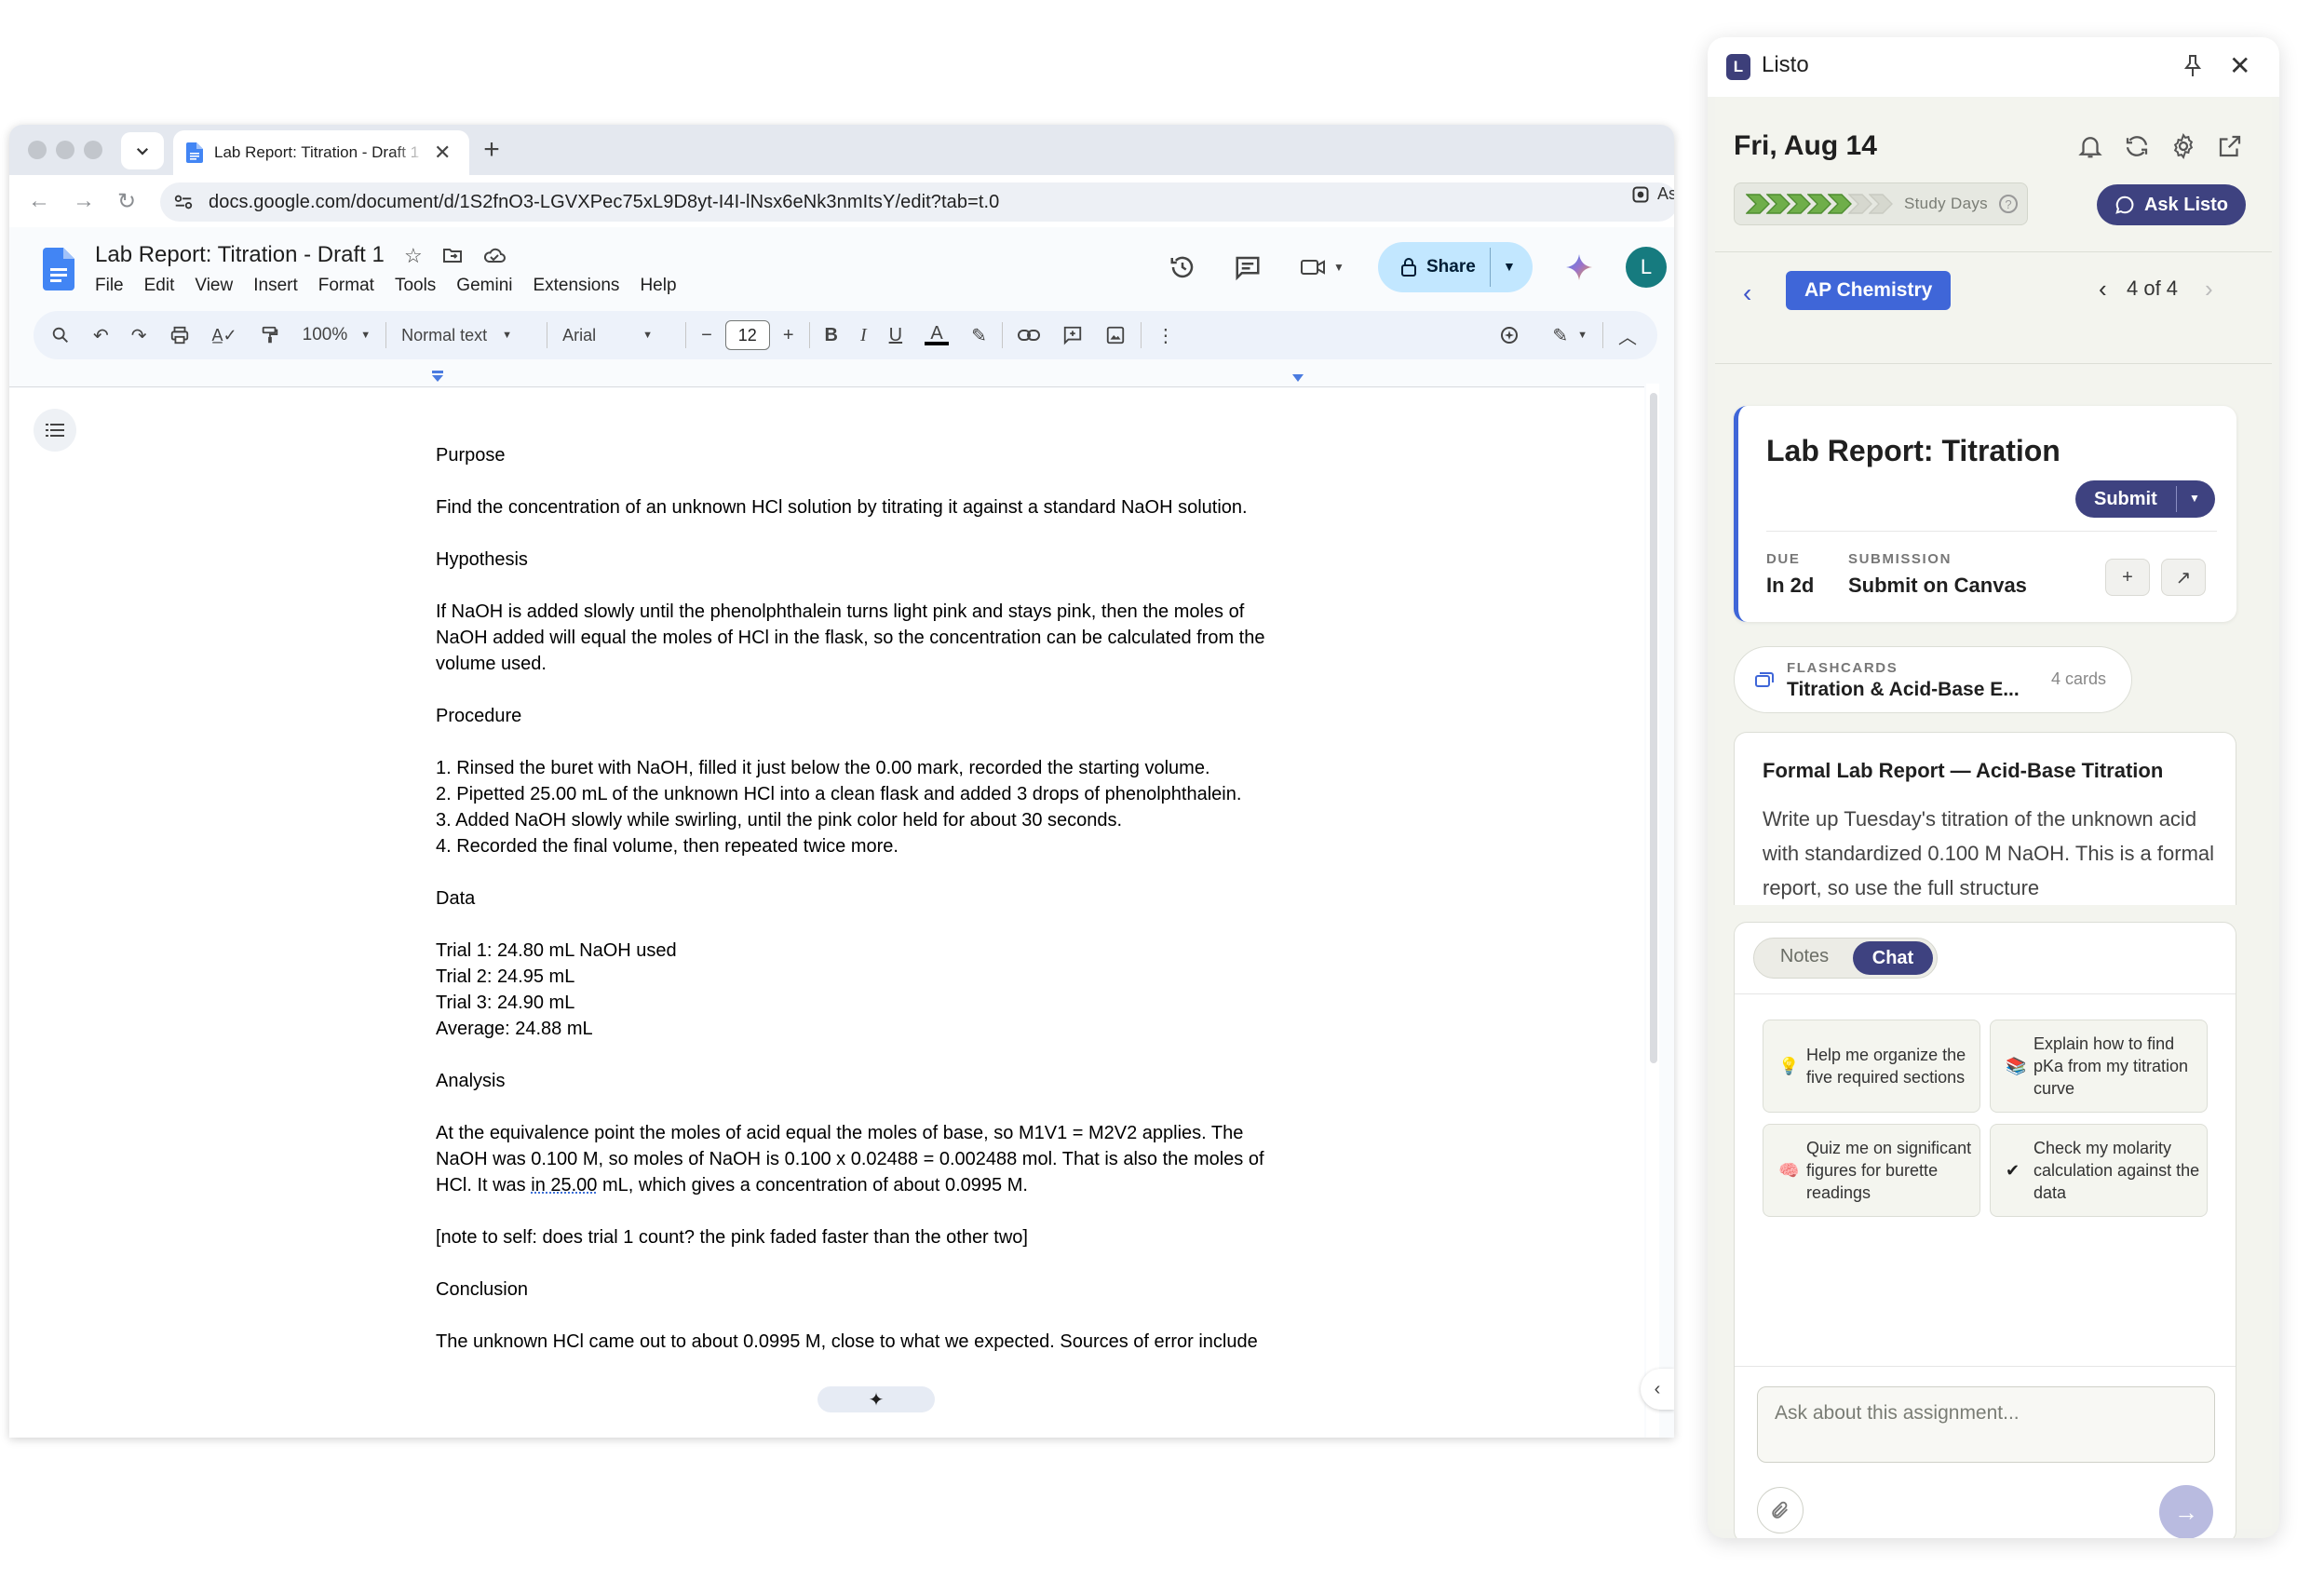 The width and height of the screenshot is (2324, 1594). I want to click on study-days-streak: Study Days ?, so click(1881, 203).